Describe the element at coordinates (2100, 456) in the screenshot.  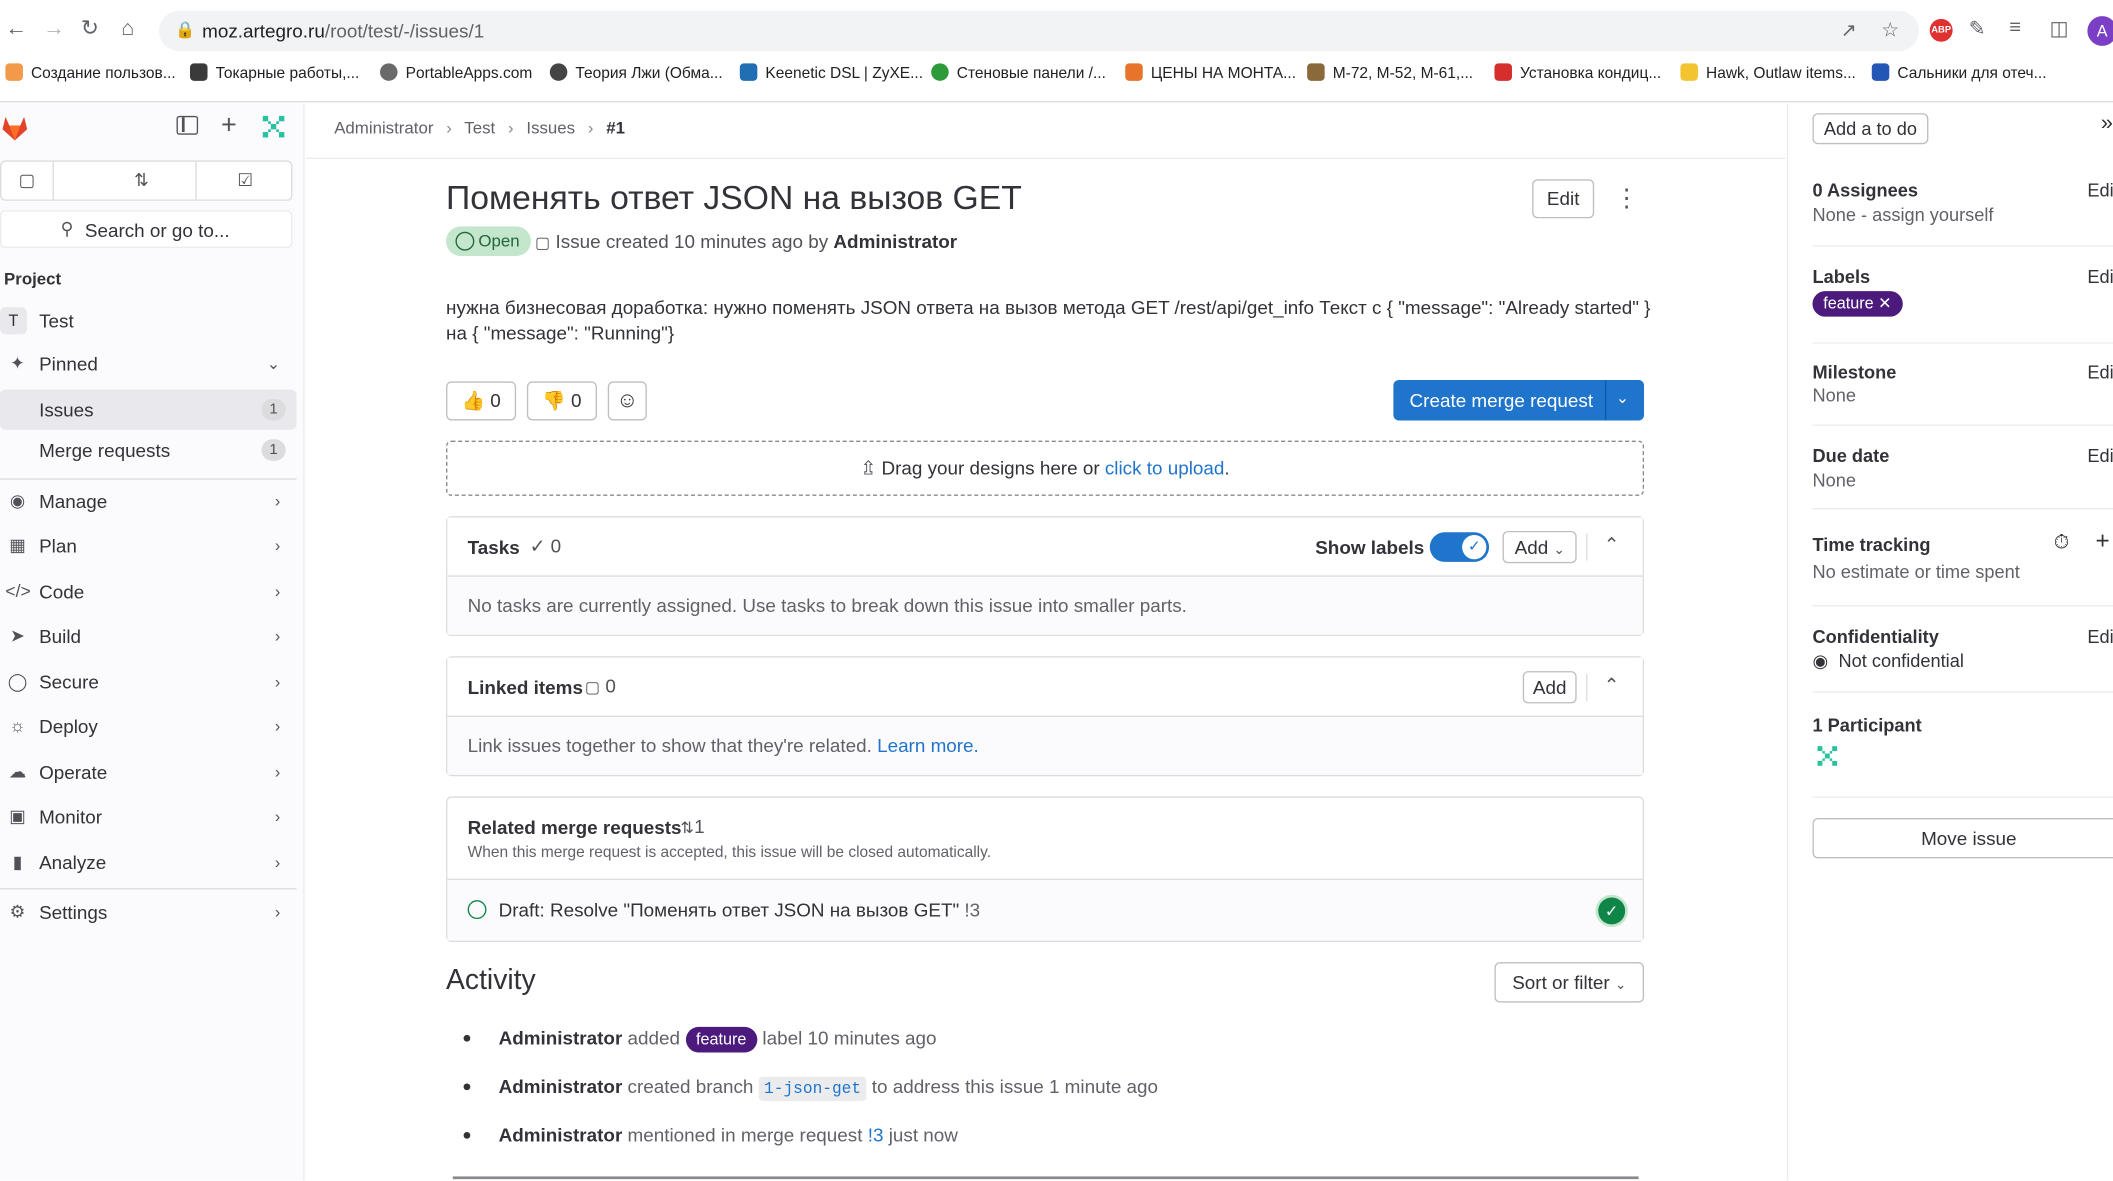
I see `due-date-edit: Edi` at that location.